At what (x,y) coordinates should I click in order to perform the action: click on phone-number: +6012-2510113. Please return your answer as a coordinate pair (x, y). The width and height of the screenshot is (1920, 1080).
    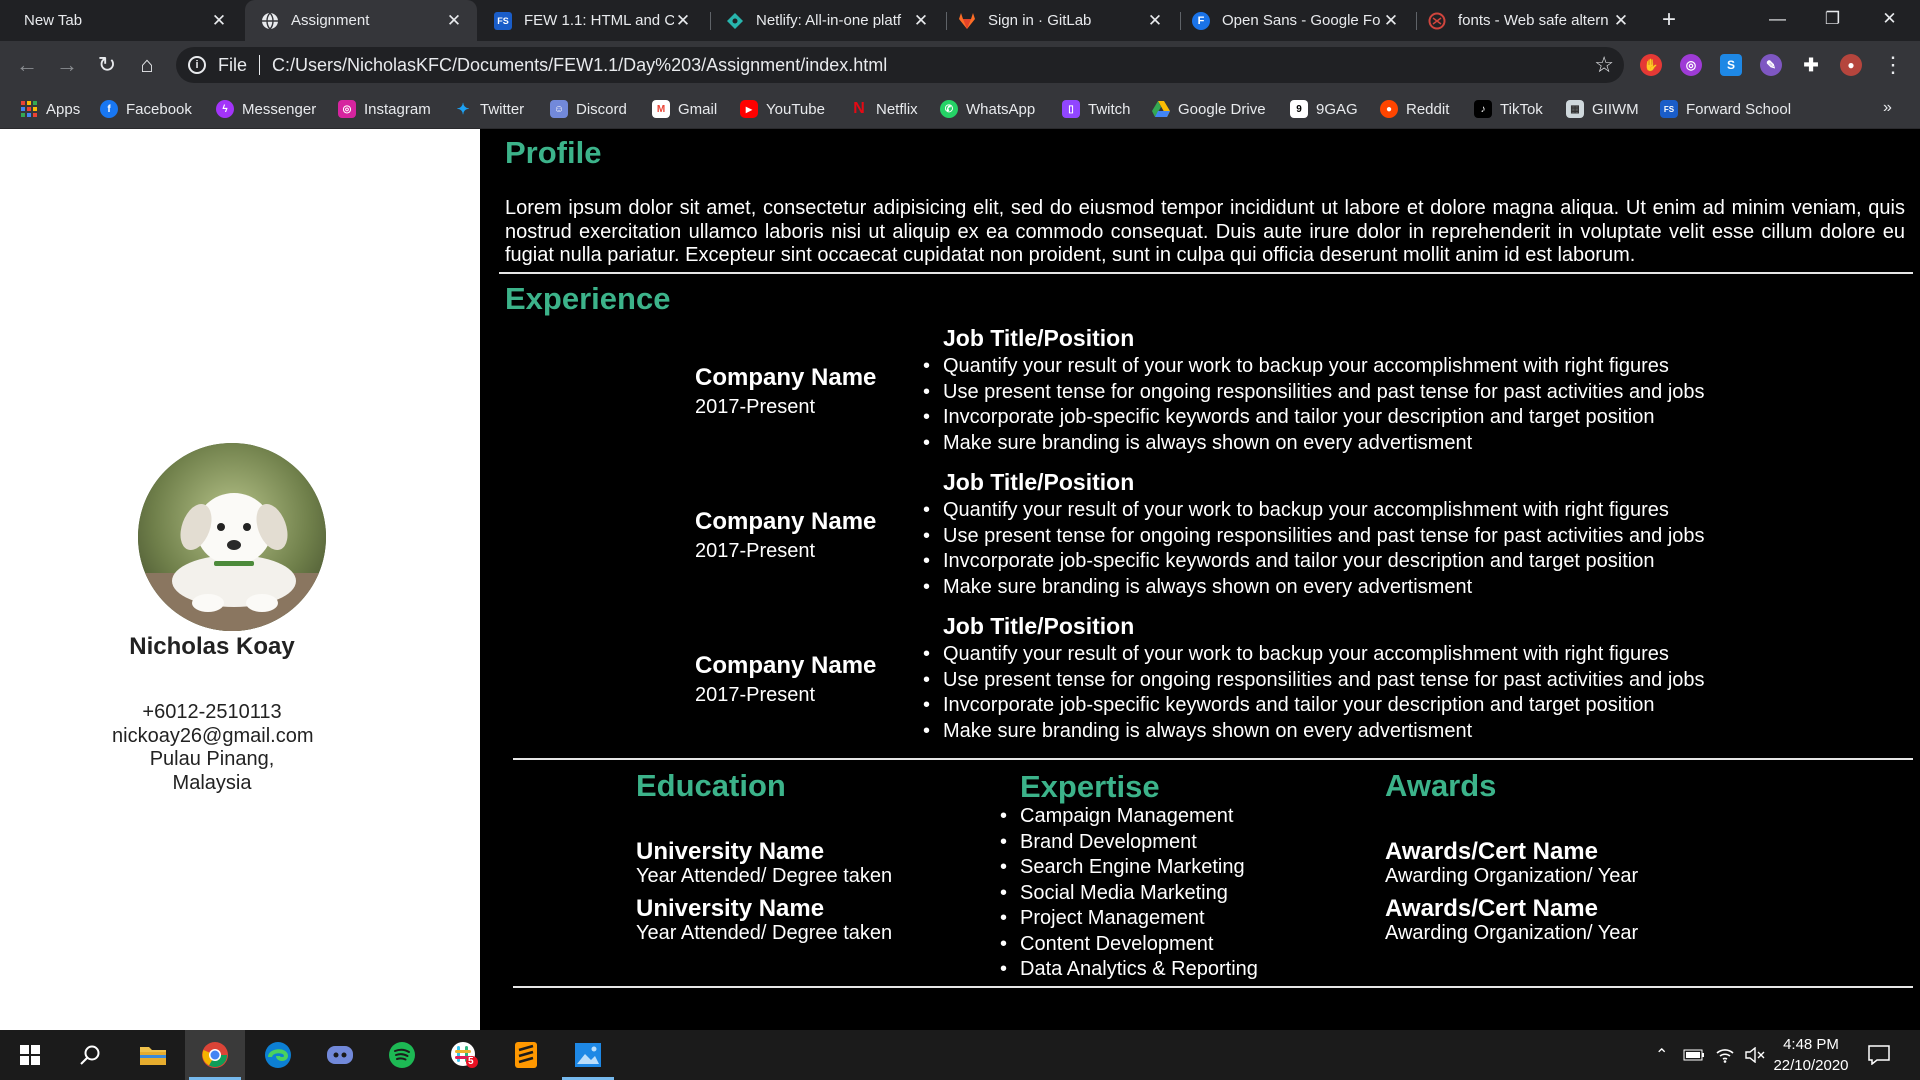
    Looking at the image, I should click on (212, 712).